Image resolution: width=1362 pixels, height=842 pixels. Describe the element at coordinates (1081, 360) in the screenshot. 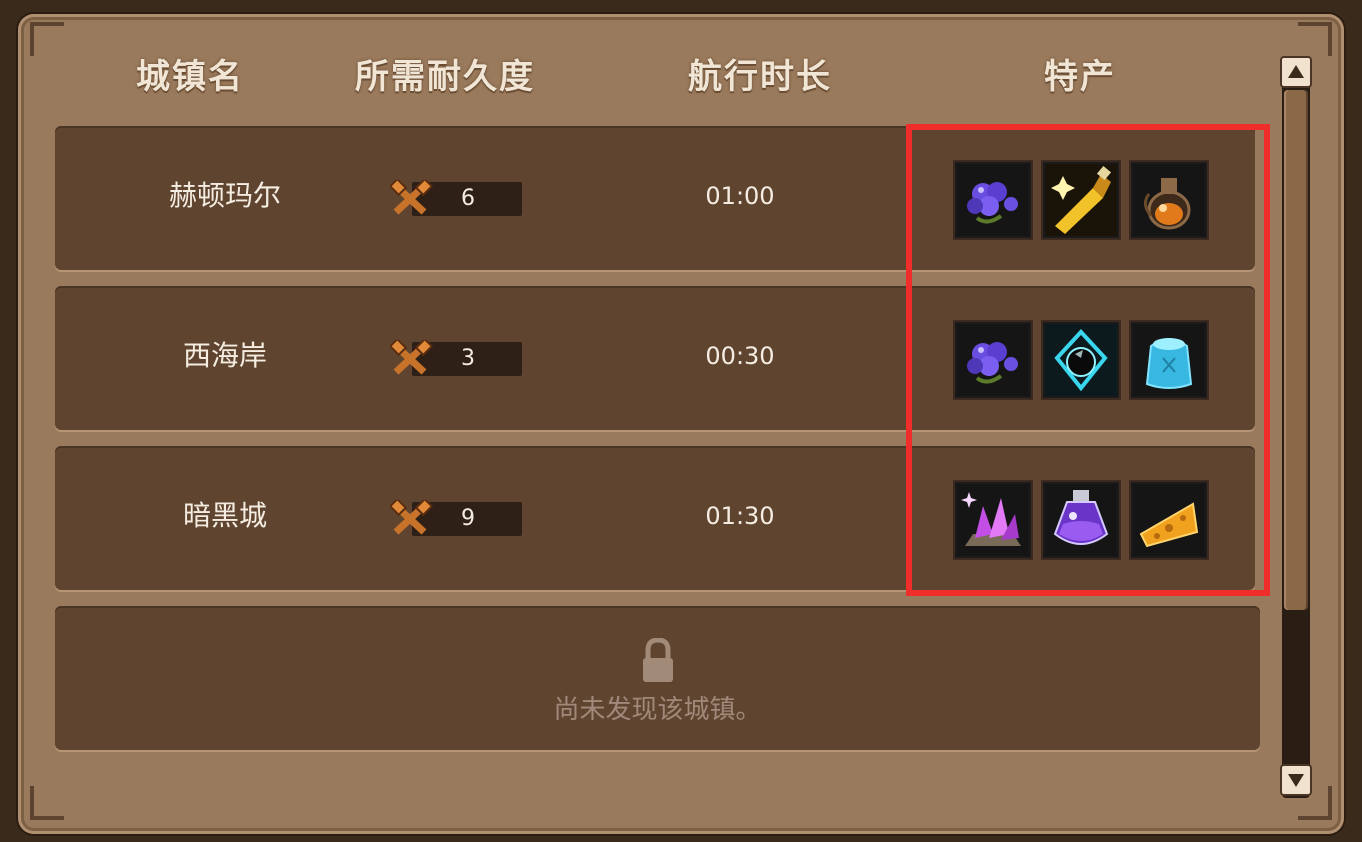

I see `dark-crystal-orb-icon` at that location.